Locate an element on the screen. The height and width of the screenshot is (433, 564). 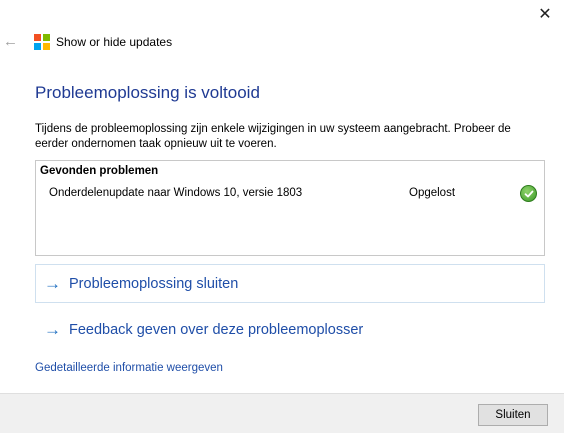
window-title-bar: Show or hide updates is located at coordinates (103, 42).